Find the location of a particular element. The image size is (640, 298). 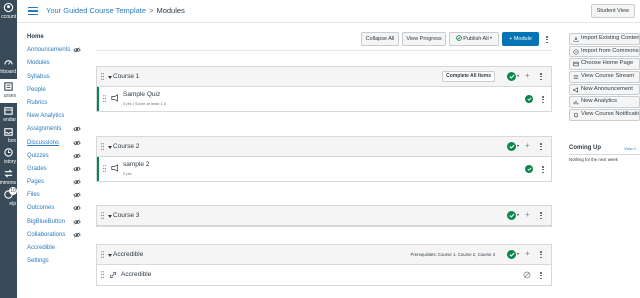

global-nav-help: 10 elp is located at coordinates (8, 199).